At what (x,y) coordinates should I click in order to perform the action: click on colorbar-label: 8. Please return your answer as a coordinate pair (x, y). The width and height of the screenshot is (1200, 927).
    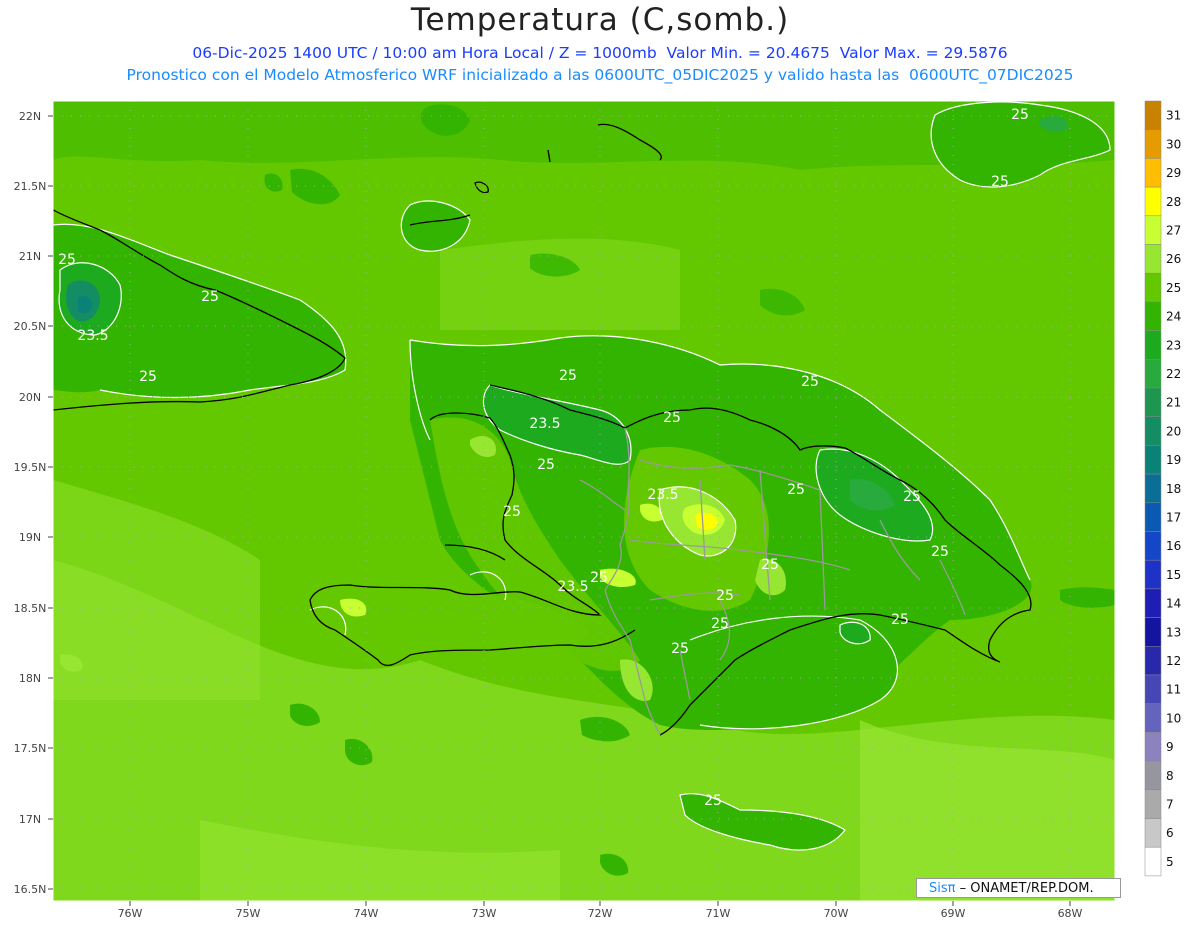
    Looking at the image, I should click on (1170, 776).